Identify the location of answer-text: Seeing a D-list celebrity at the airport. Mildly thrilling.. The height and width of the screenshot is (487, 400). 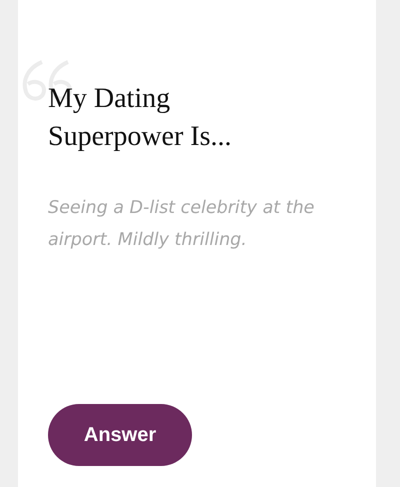
(182, 224).